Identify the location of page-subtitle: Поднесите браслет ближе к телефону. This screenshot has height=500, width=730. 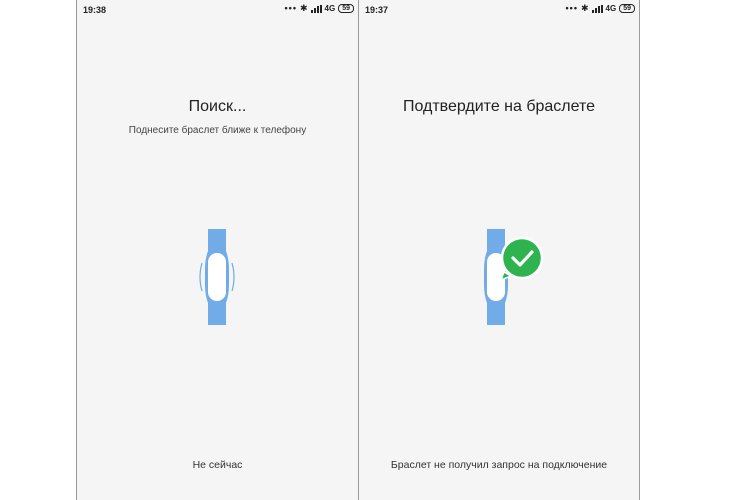
(217, 130).